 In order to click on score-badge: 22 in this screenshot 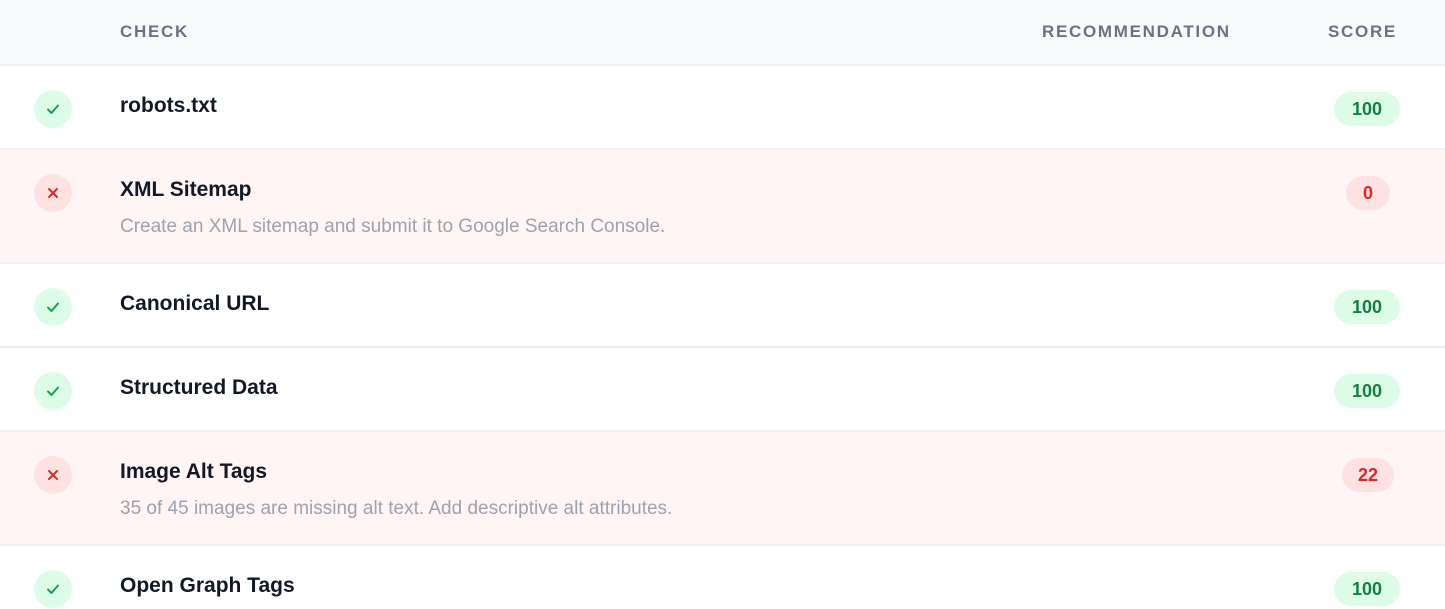, I will do `click(1368, 475)`.